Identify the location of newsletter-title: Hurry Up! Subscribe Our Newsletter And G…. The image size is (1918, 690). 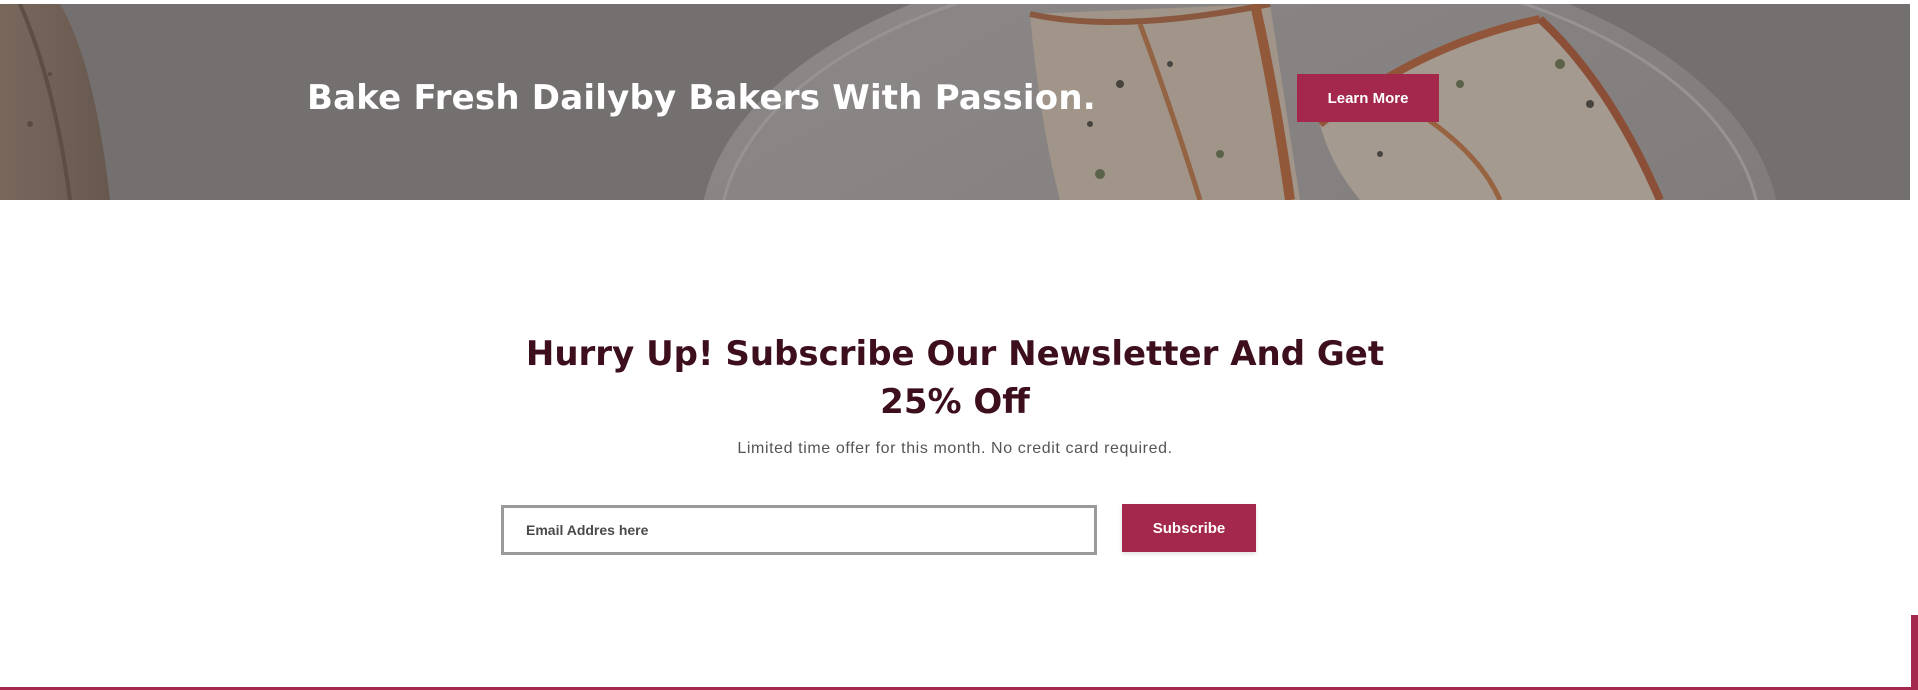
(955, 378).